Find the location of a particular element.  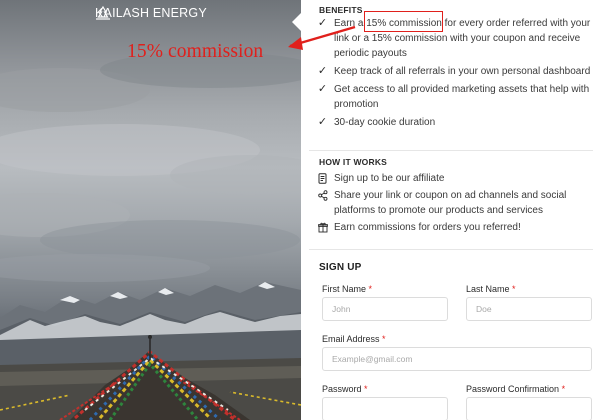

panel-notch is located at coordinates (296, 22).